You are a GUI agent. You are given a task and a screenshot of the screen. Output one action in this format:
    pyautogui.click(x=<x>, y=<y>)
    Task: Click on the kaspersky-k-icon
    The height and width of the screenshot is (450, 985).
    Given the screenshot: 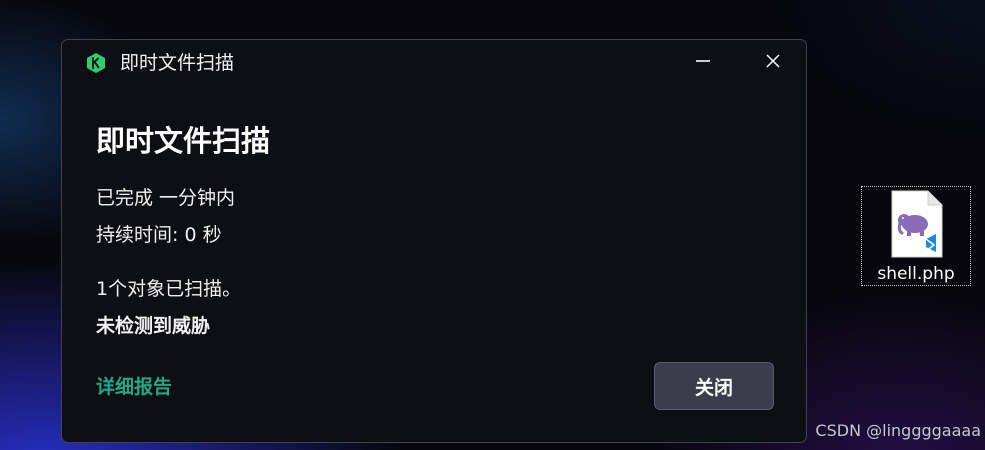 What is the action you would take?
    pyautogui.click(x=96, y=63)
    